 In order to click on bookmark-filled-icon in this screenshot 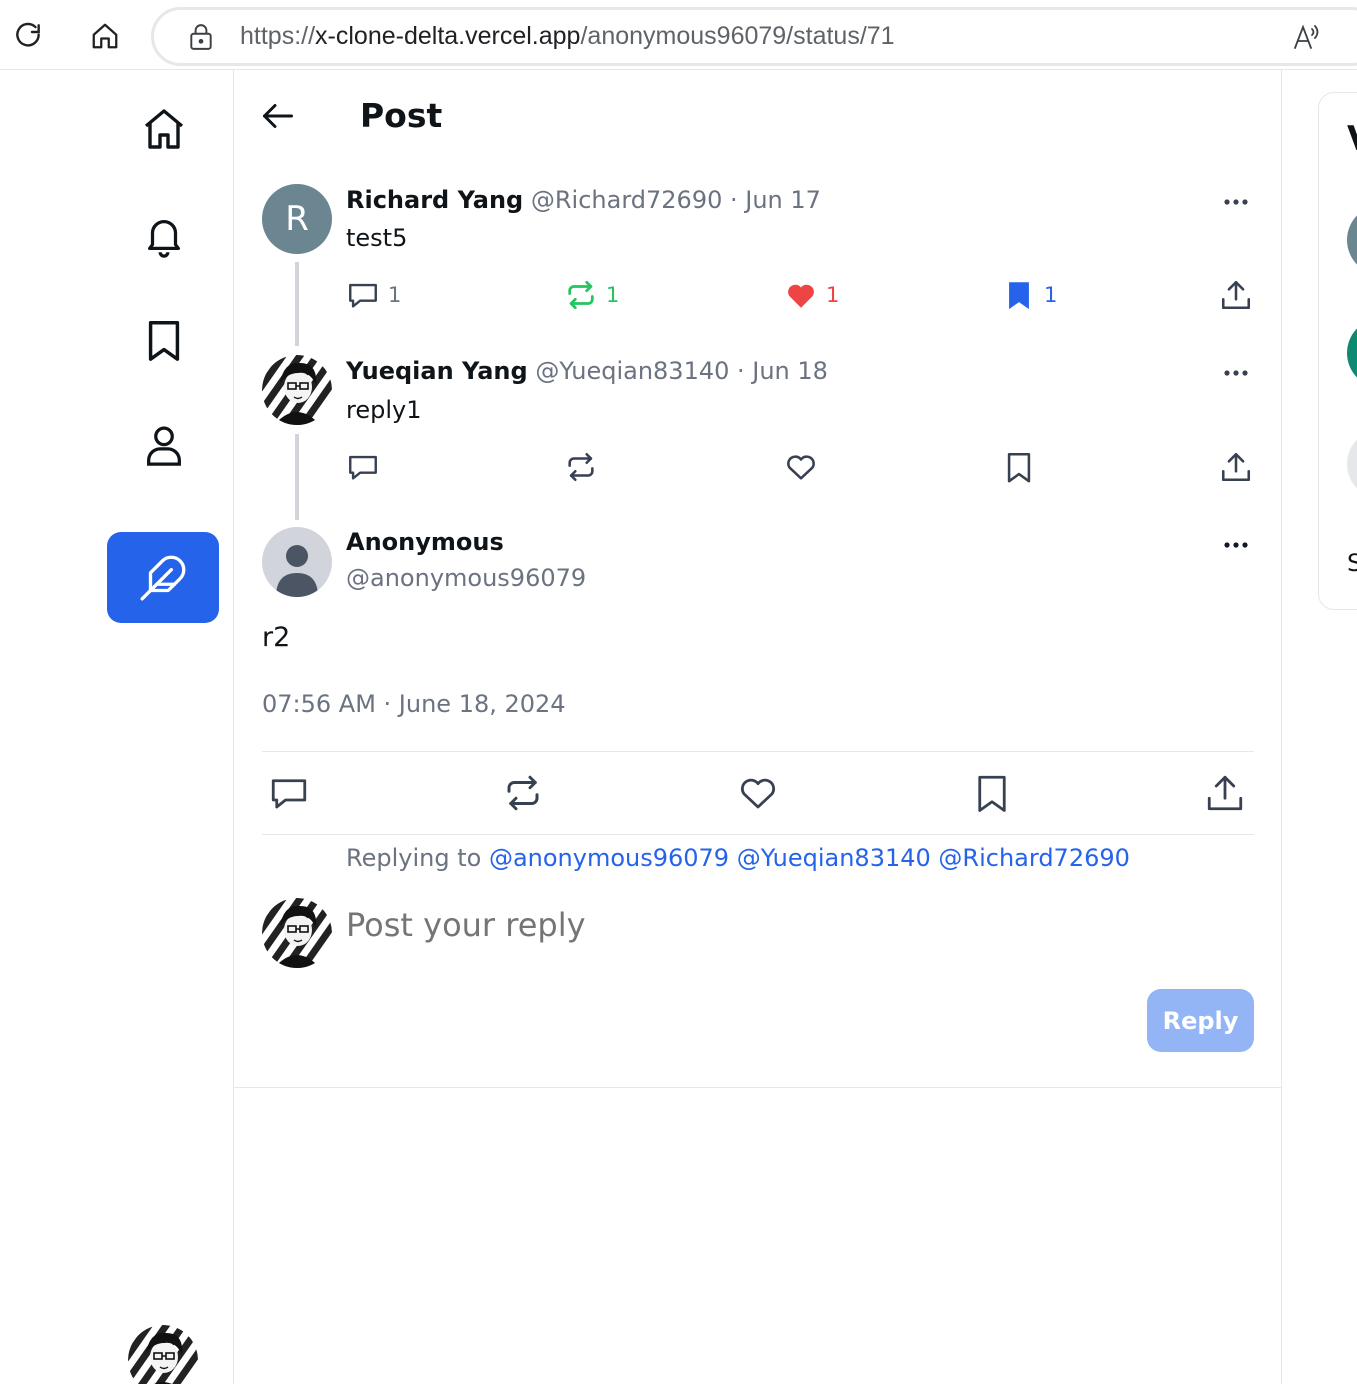, I will do `click(1019, 296)`.